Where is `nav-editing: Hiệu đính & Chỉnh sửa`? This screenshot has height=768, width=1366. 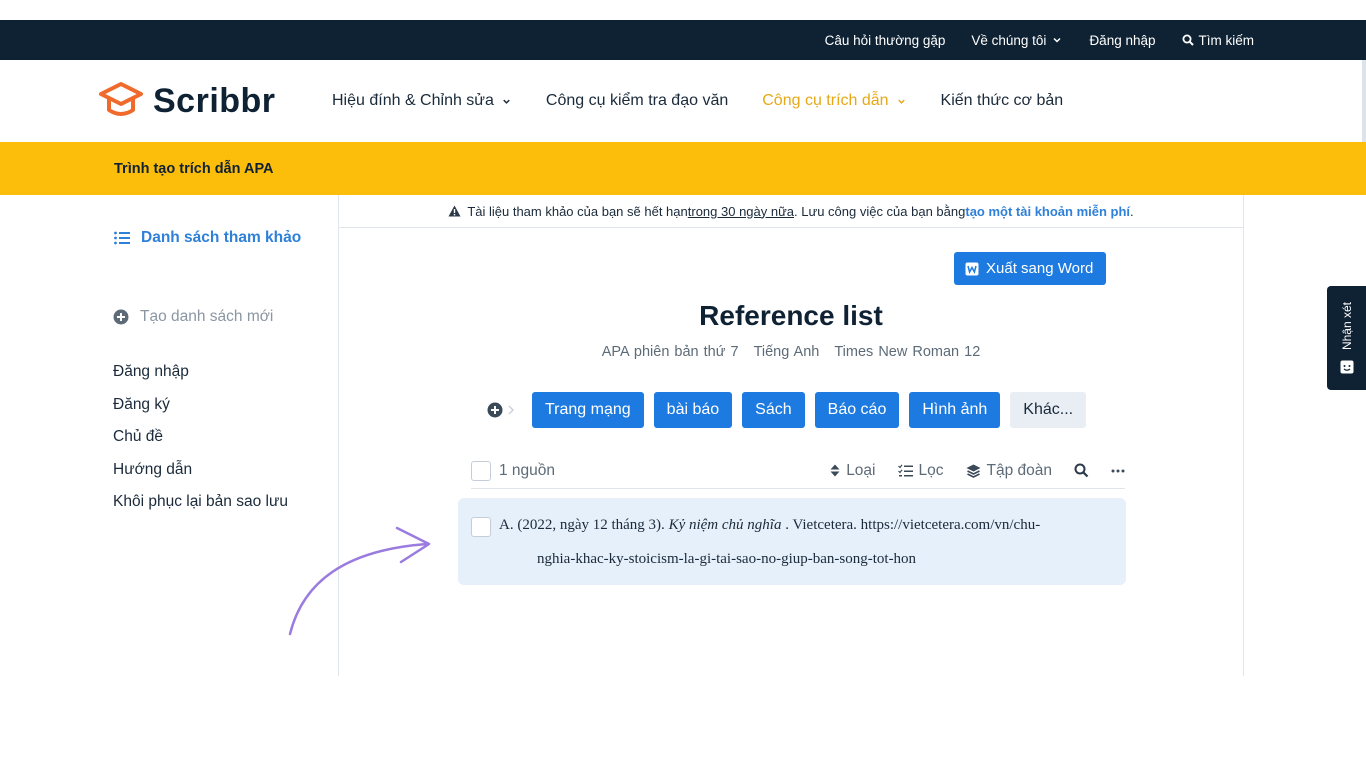 nav-editing: Hiệu đính & Chỉnh sửa is located at coordinates (422, 101).